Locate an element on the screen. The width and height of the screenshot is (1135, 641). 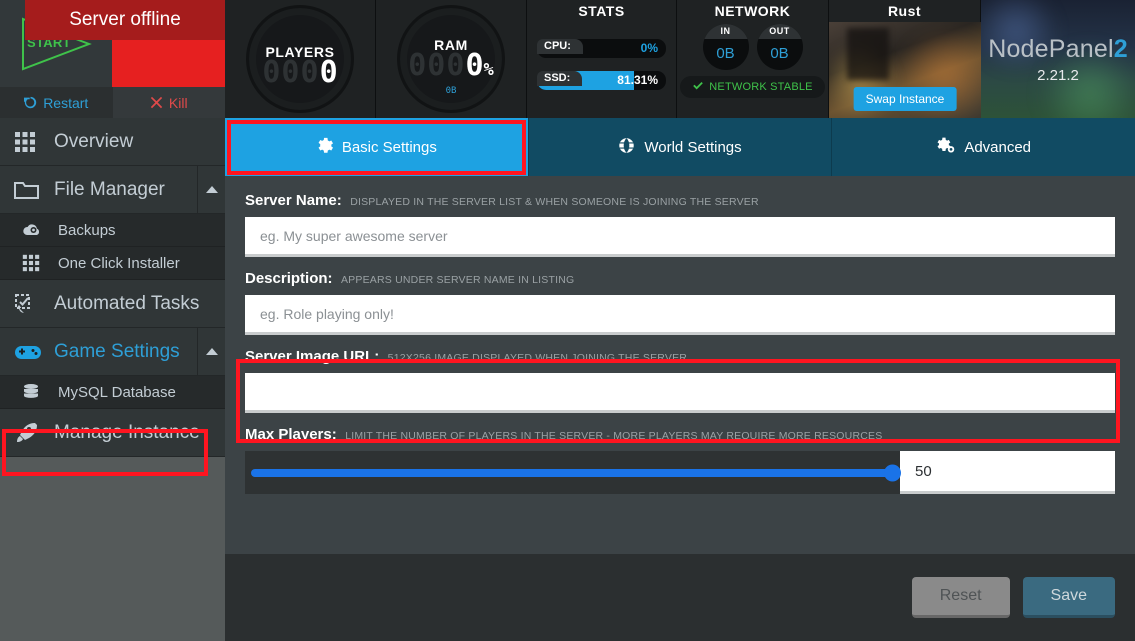
ram-bytes: 0B is located at coordinates (451, 90).